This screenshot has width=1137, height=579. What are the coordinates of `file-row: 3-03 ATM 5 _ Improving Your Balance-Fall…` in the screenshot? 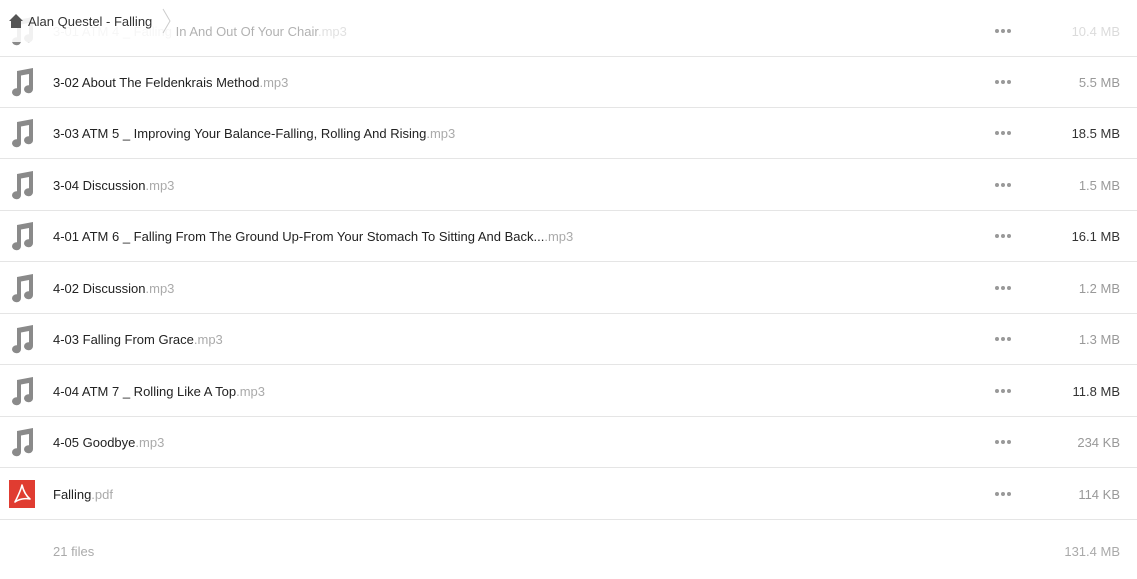 It's located at (568, 133).